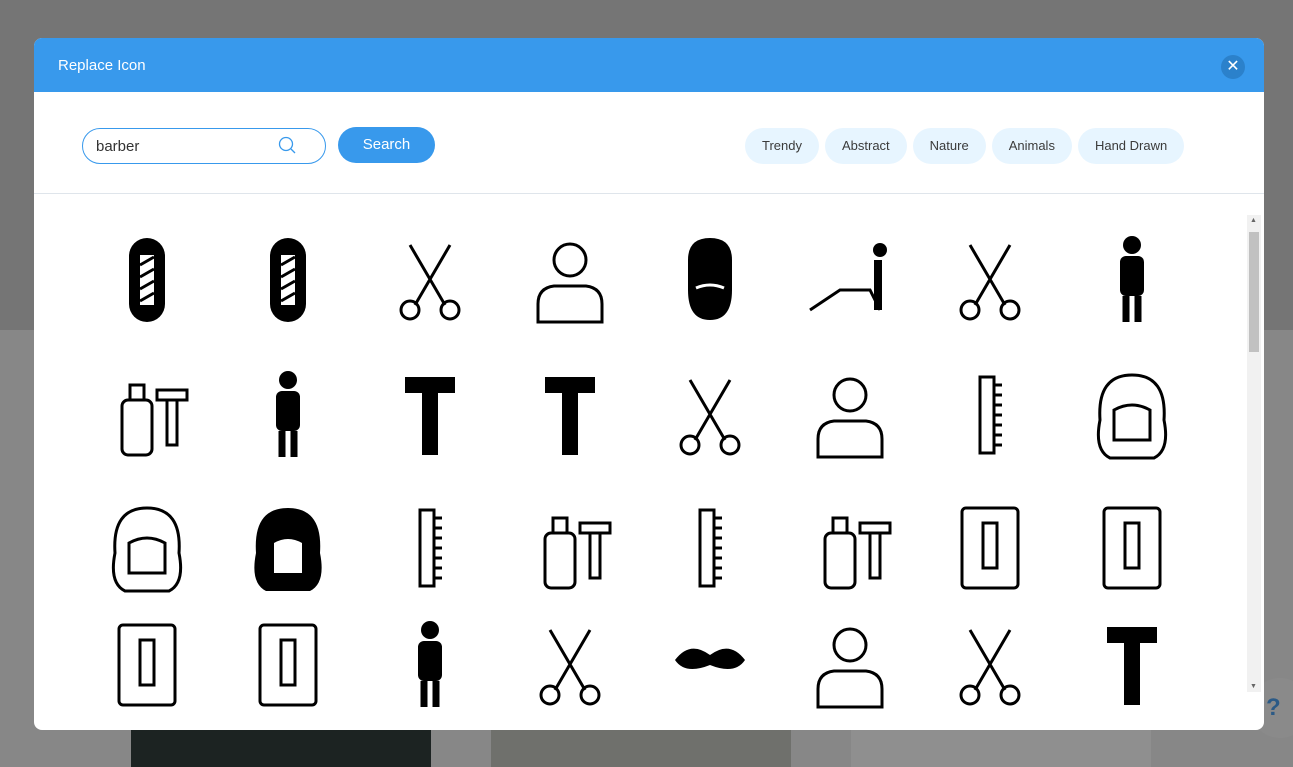  I want to click on barber-with-tools-icon, so click(1132, 280).